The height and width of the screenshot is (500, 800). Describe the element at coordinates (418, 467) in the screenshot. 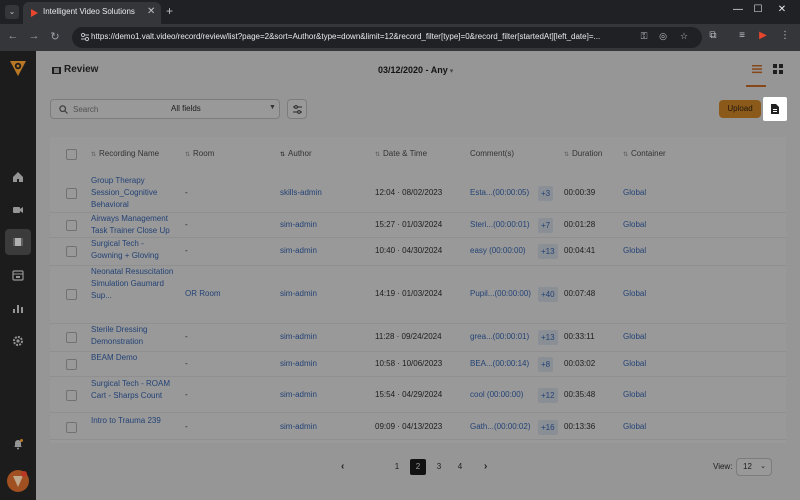

I see `page-number: 2` at that location.